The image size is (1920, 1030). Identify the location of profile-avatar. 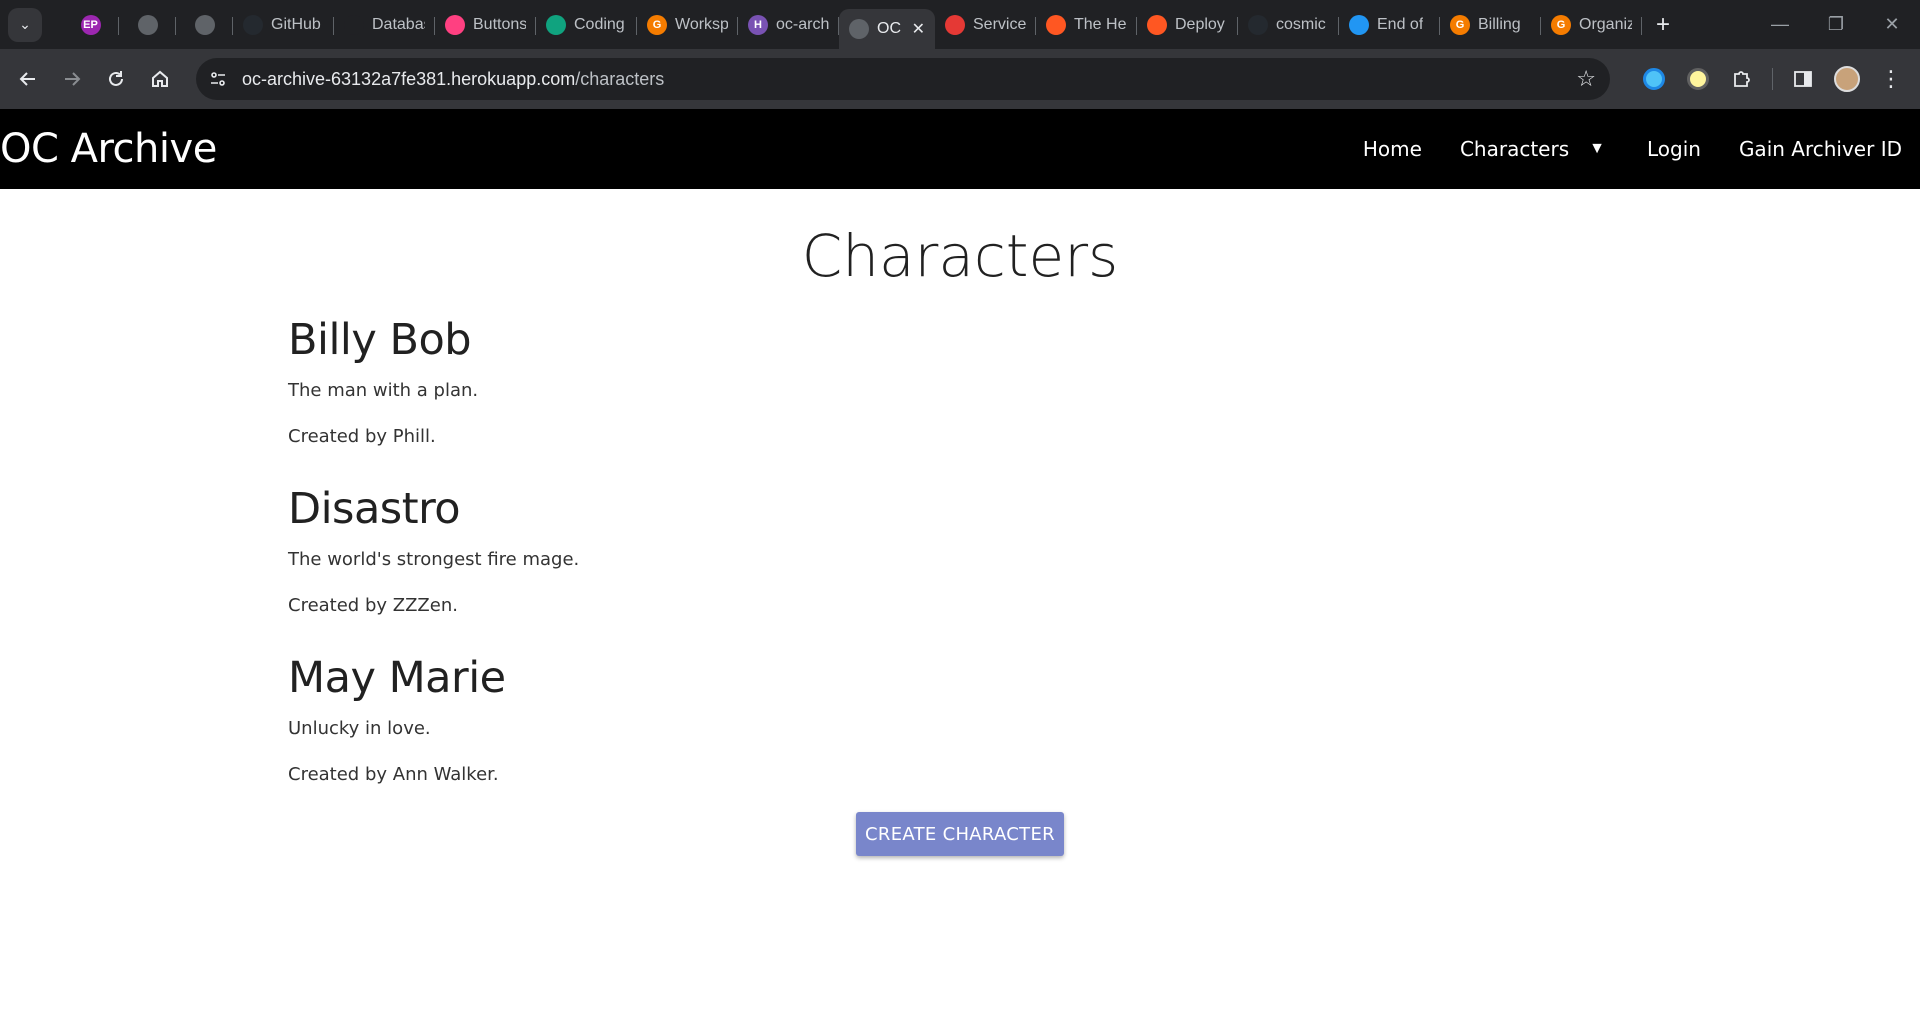
(1847, 79).